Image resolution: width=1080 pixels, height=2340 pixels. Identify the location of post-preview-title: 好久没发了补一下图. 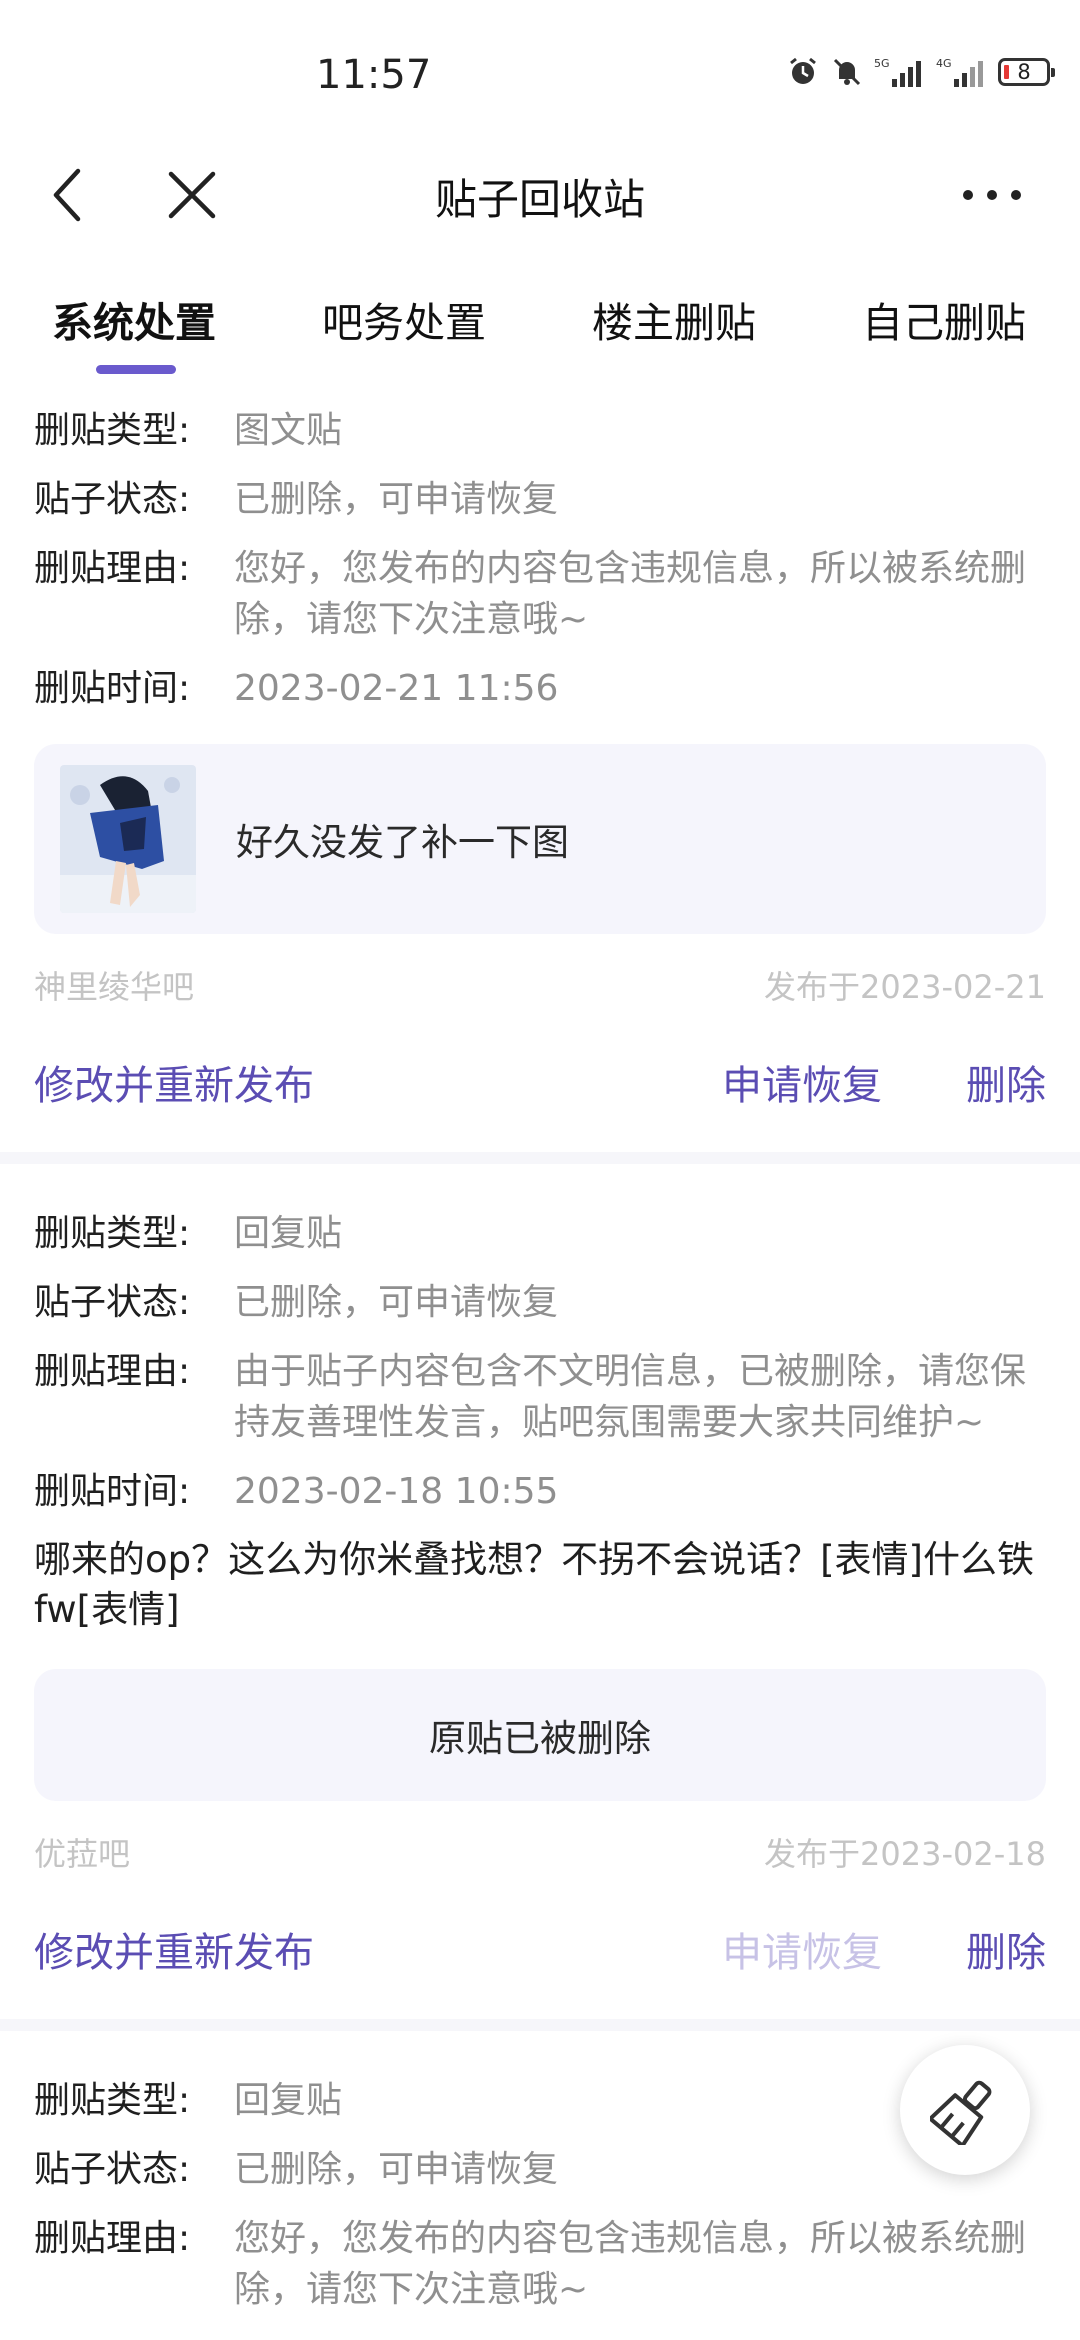
(402, 842).